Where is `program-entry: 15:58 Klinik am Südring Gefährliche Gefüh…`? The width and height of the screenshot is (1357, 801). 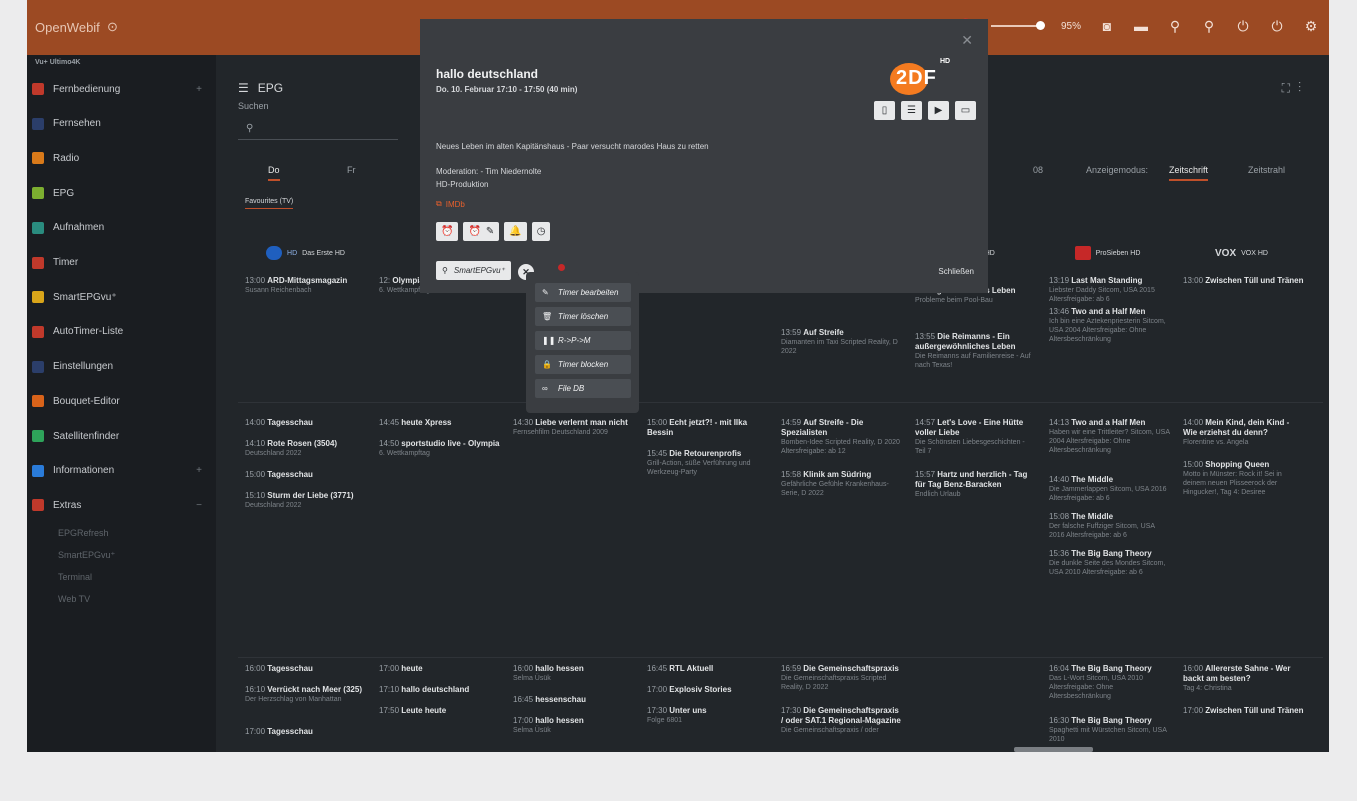
program-entry: 15:58 Klinik am Südring Gefährliche Gefüh… is located at coordinates (842, 484).